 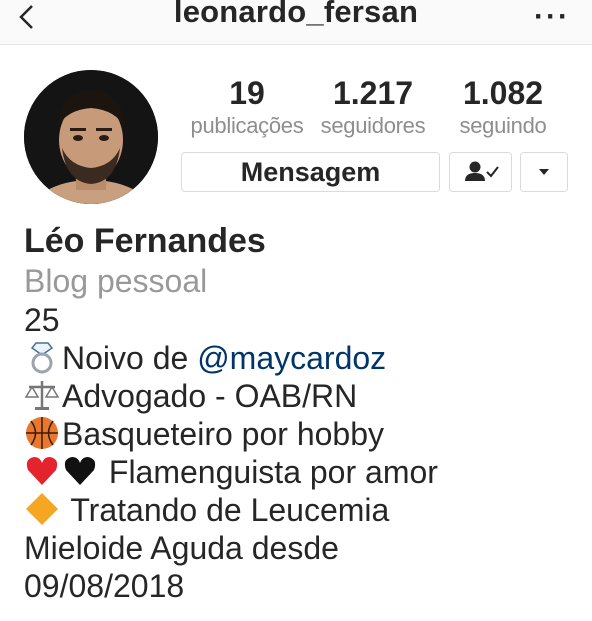 I want to click on caret-down-icon, so click(x=544, y=172).